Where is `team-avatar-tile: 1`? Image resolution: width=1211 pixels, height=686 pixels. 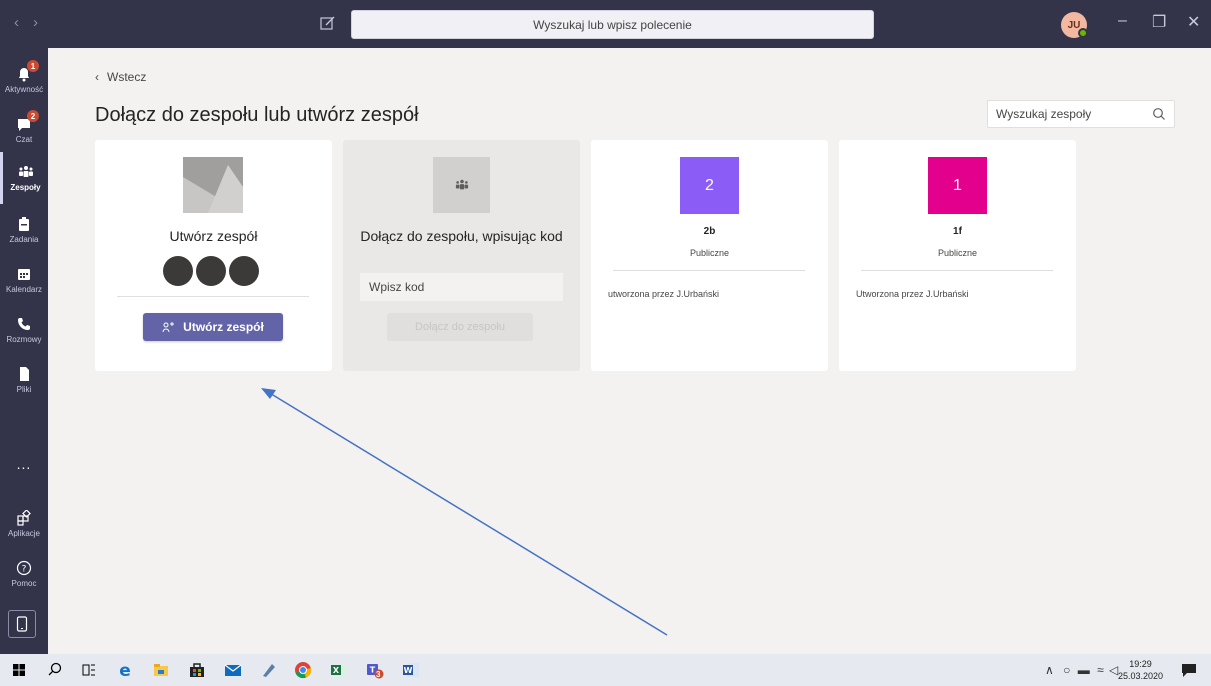 team-avatar-tile: 1 is located at coordinates (957, 185).